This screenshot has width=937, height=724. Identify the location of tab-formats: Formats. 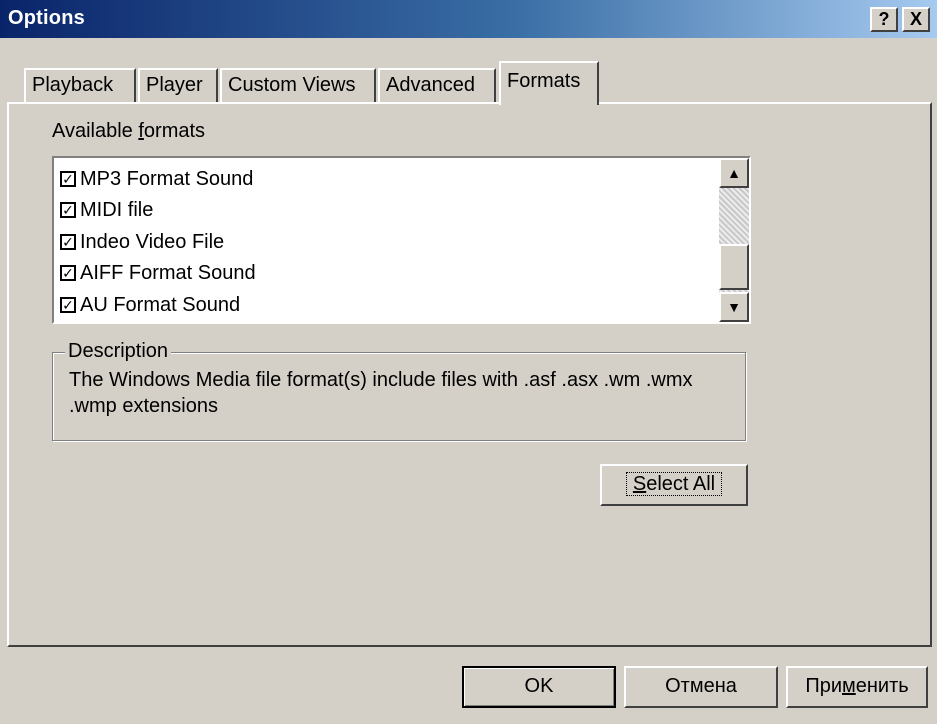
(549, 83).